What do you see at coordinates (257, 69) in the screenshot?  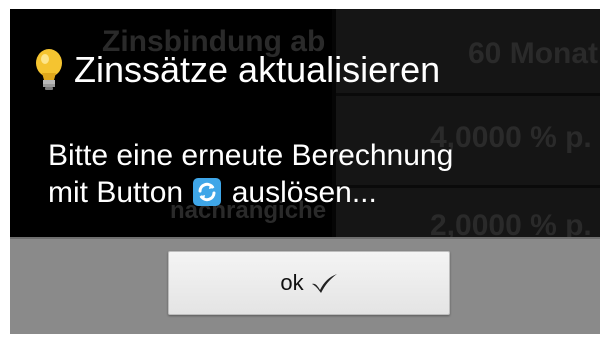 I see `dialog-title: Zinssätze aktualisieren` at bounding box center [257, 69].